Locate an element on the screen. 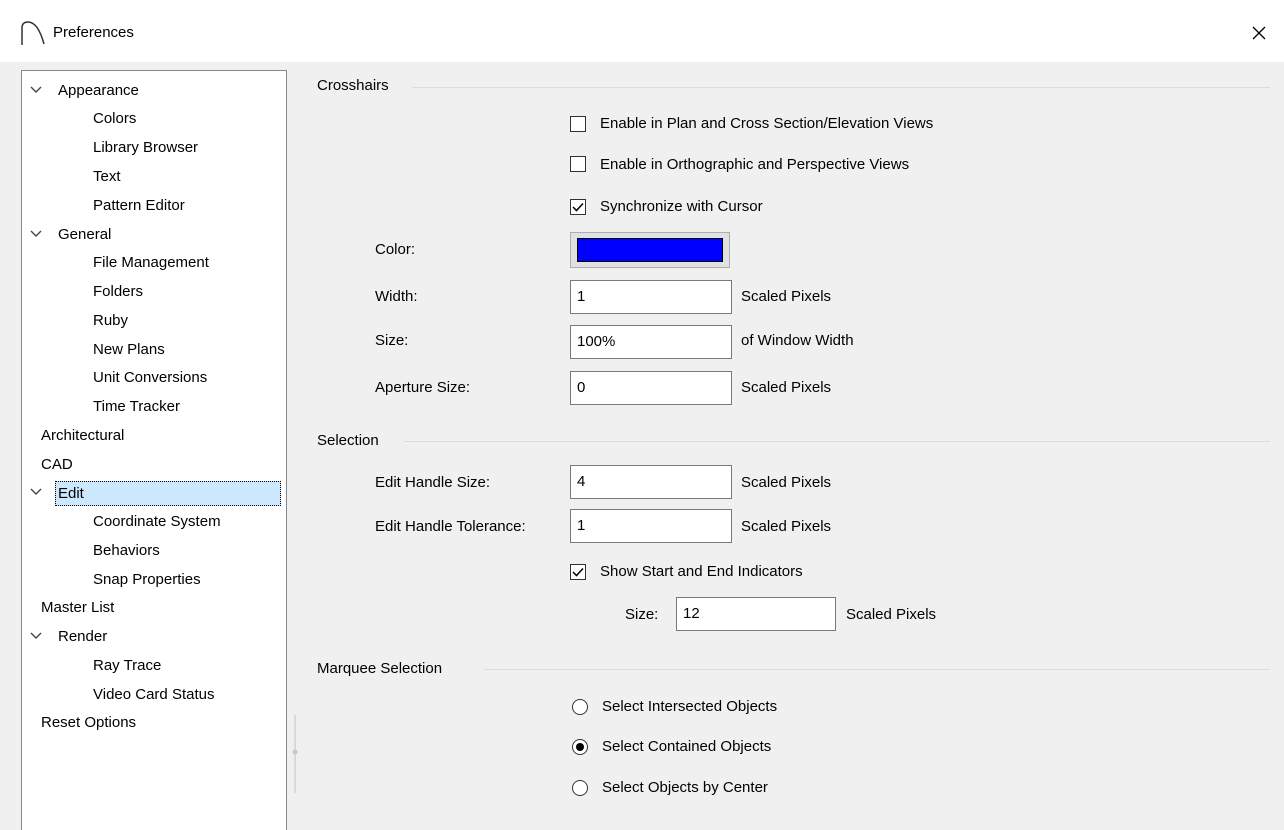  radio-center-label: Select Objects by Center is located at coordinates (685, 787).